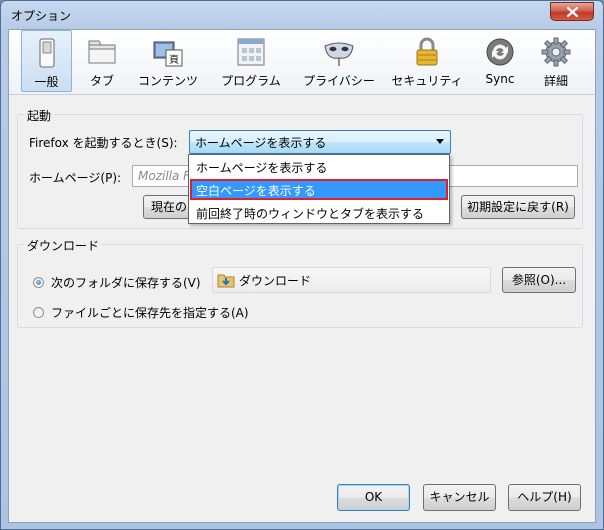 This screenshot has height=530, width=604. What do you see at coordinates (339, 54) in the screenshot?
I see `privacy-mask-icon` at bounding box center [339, 54].